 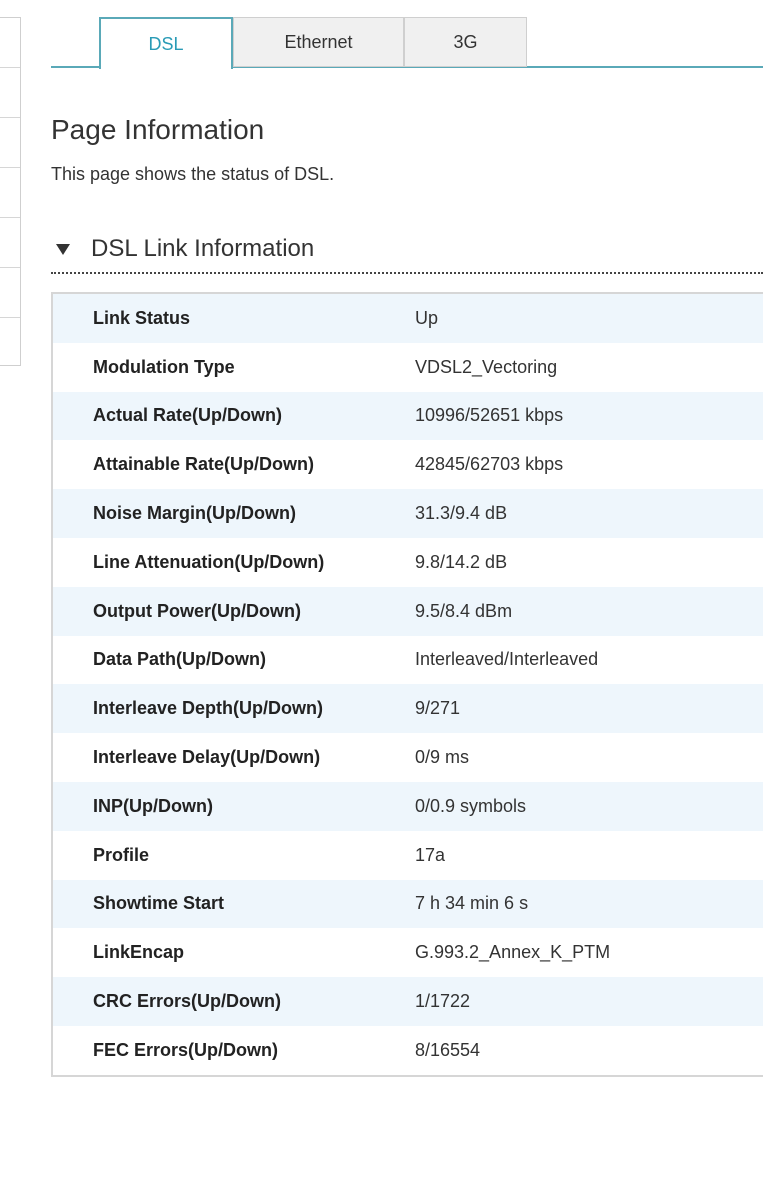 I want to click on table-row: CRC Errors(Up/Down) 1/1722, so click(x=408, y=1001).